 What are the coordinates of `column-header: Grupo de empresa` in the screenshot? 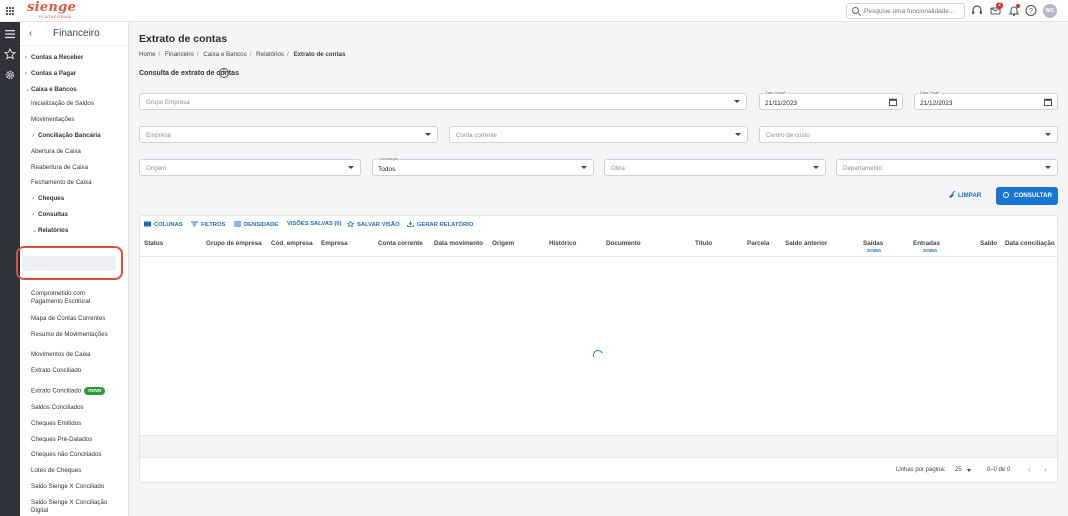 It's located at (234, 243).